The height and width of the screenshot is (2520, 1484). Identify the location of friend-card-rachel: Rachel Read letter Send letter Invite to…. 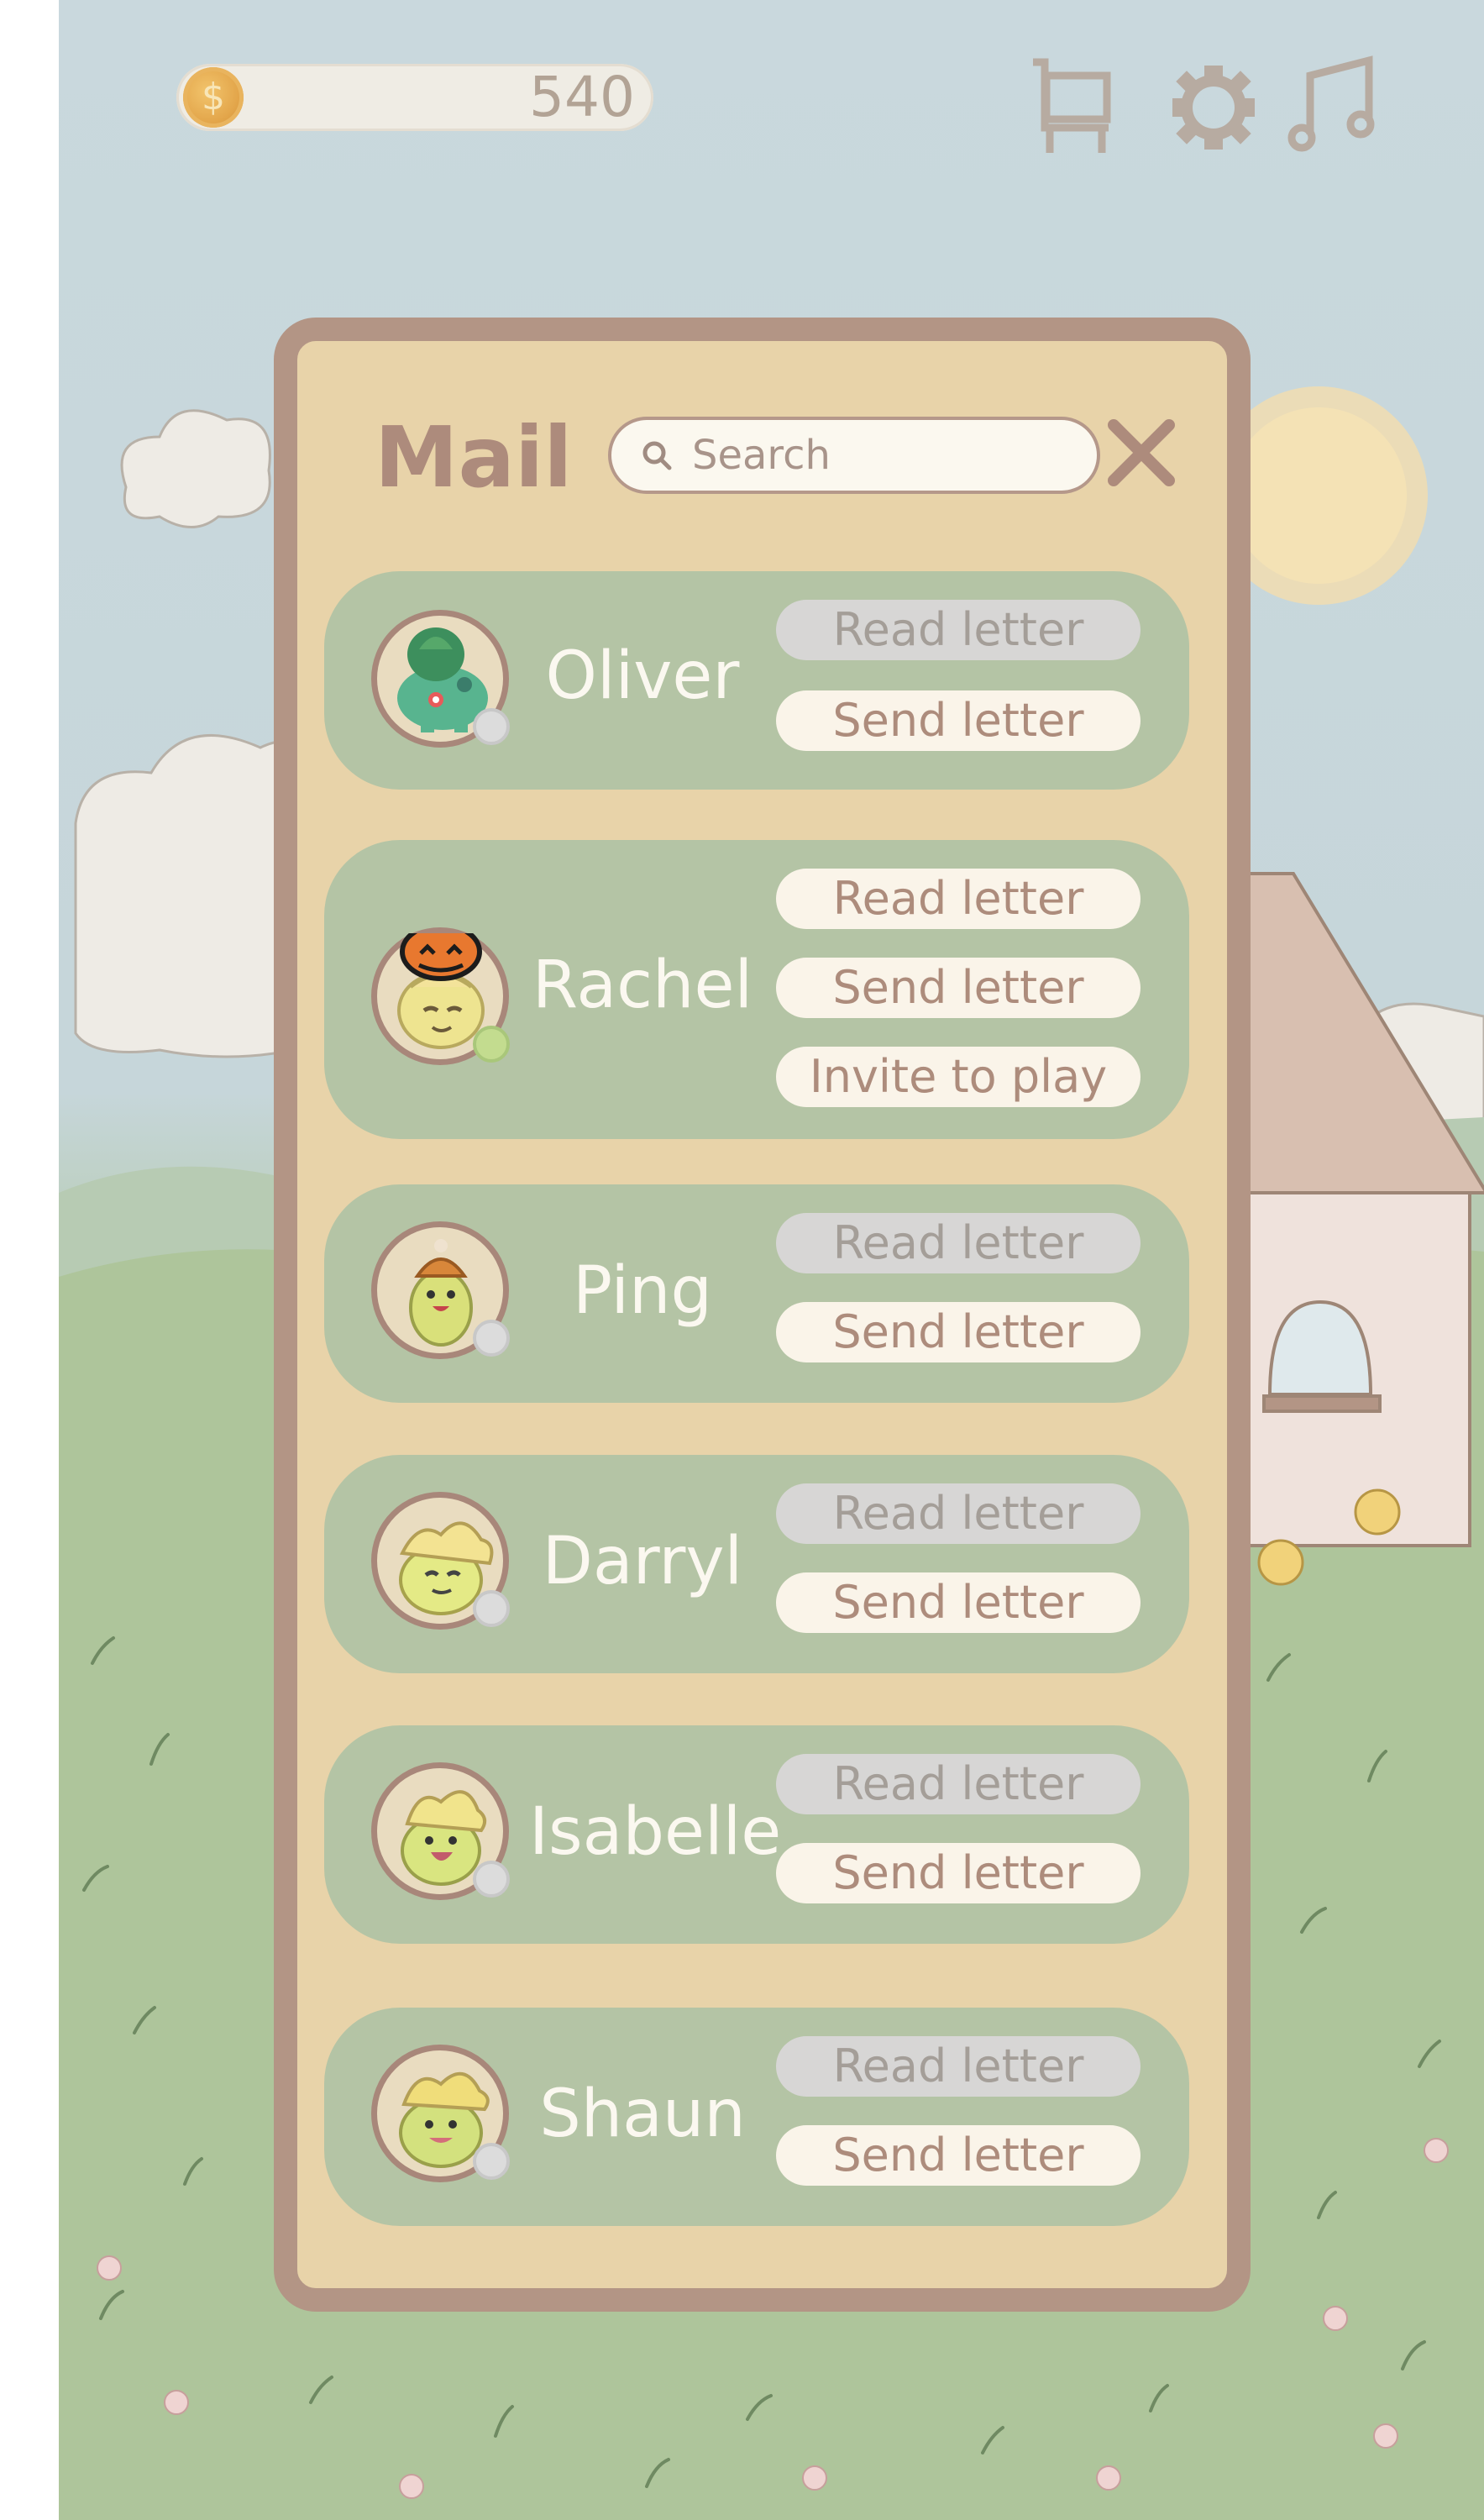
(756, 989).